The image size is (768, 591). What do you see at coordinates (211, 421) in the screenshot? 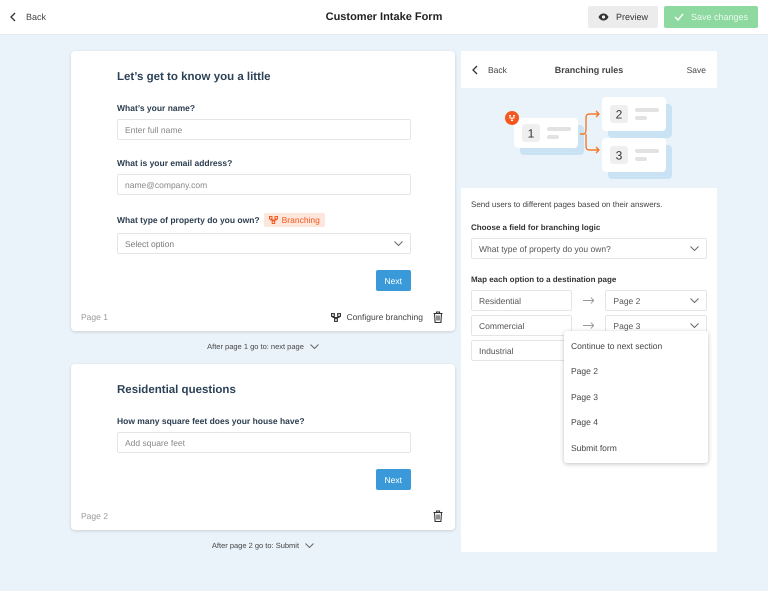
I see `field-label: How many square feet does your house have?` at bounding box center [211, 421].